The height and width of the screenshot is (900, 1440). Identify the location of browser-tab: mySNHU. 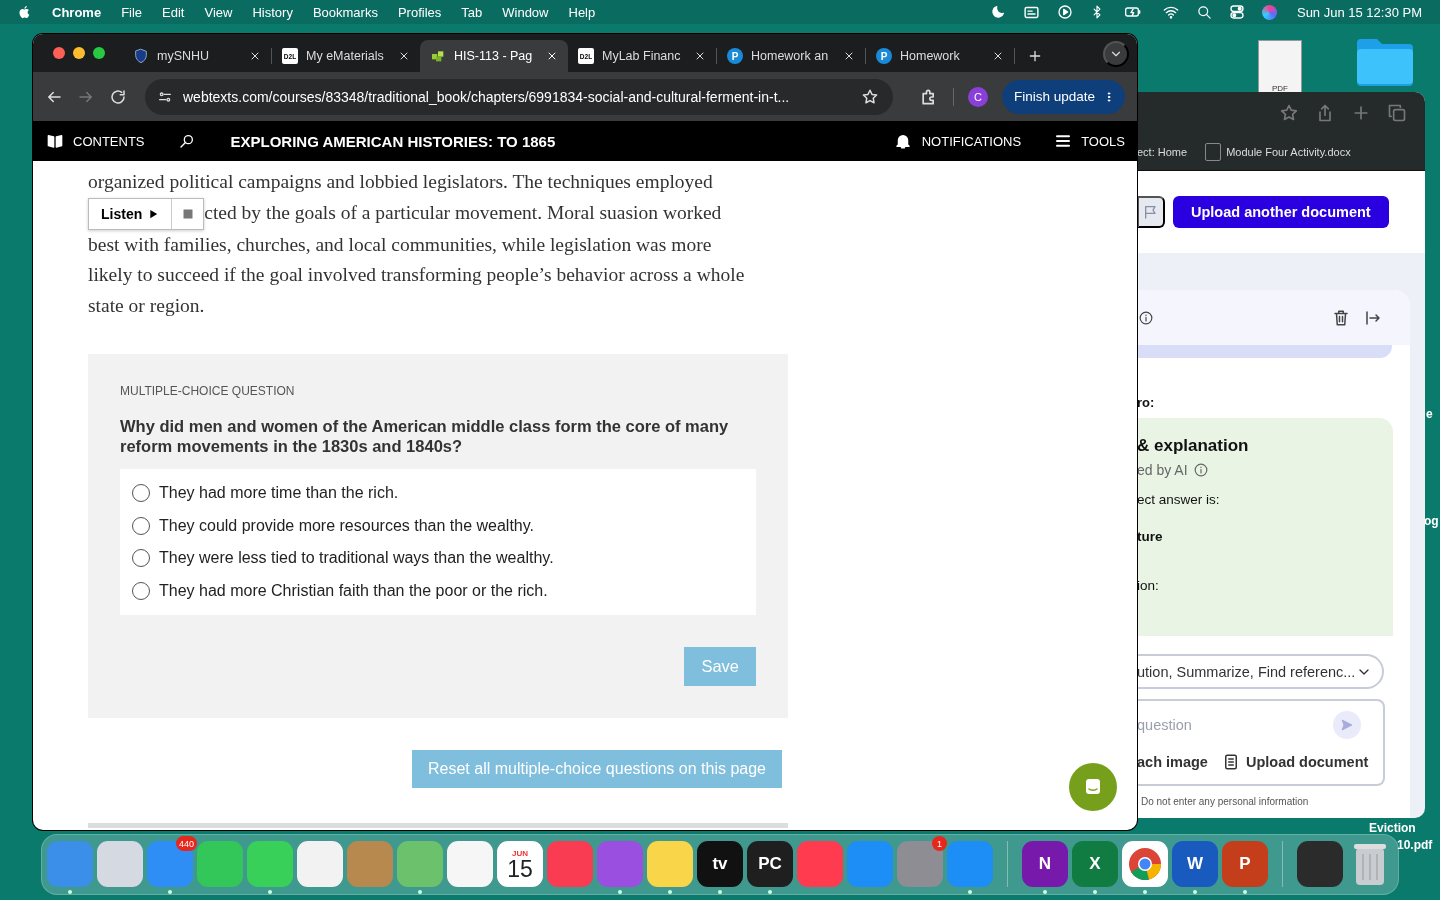
(197, 56).